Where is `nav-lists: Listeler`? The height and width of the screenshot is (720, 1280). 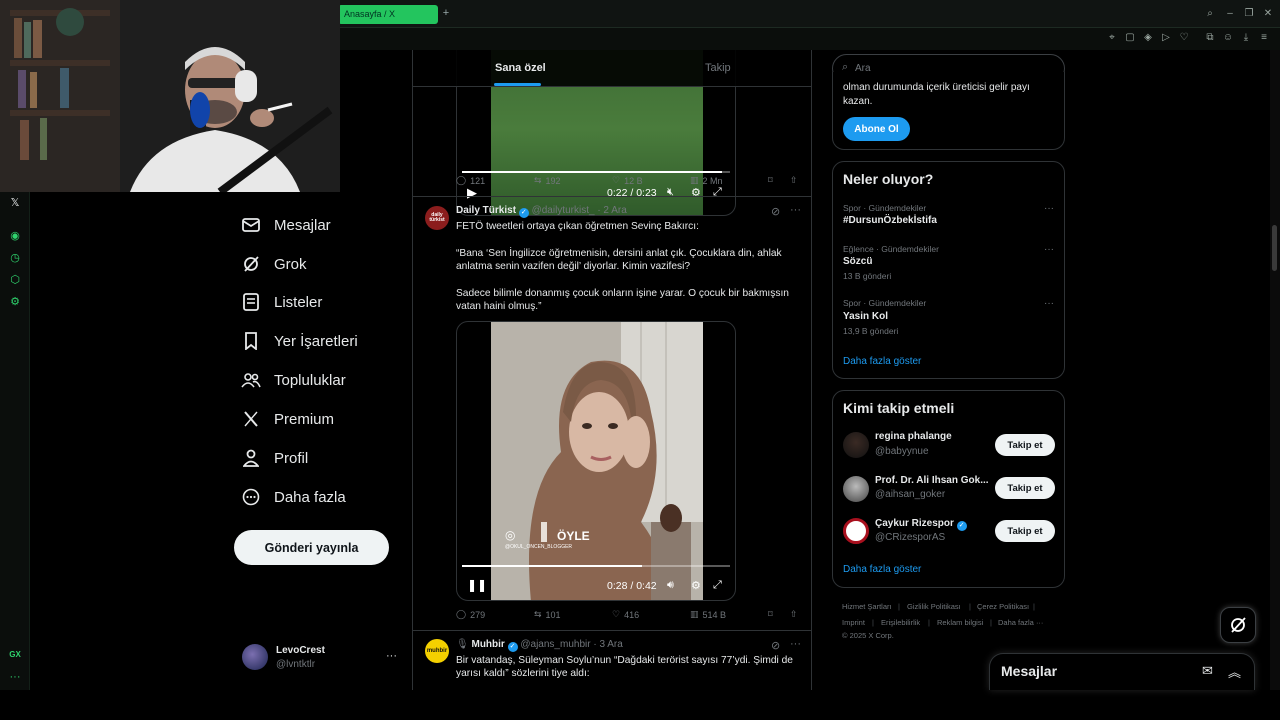 nav-lists: Listeler is located at coordinates (281, 302).